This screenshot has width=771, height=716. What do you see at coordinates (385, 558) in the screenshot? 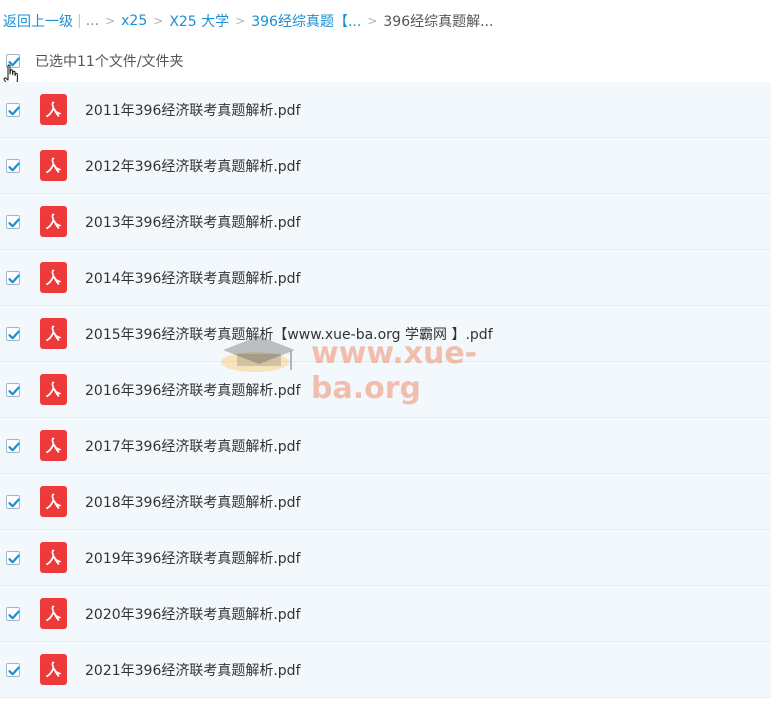
I see `file-row: 2019年396经济联考真题解析.pdf` at bounding box center [385, 558].